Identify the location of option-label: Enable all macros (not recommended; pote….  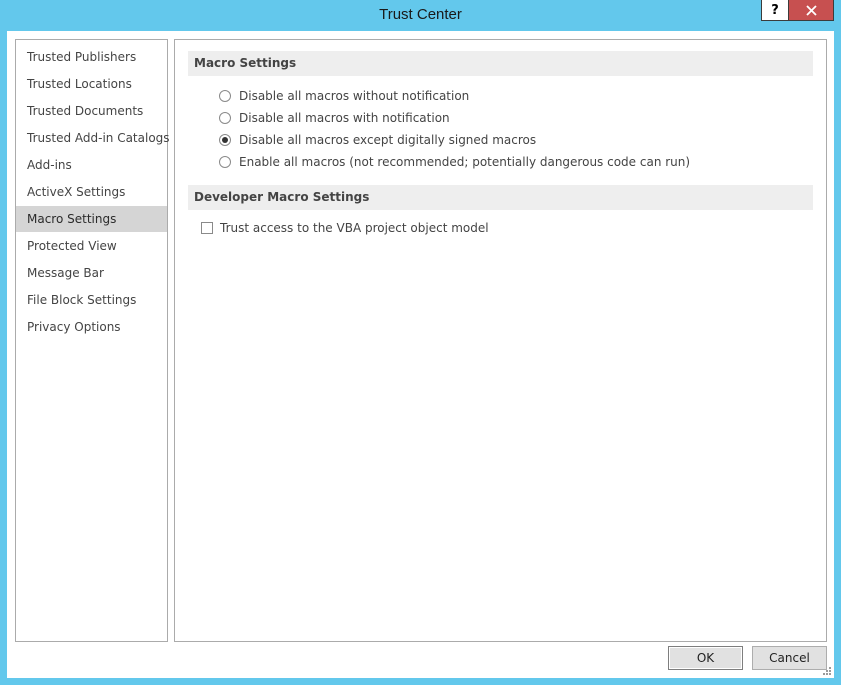
(465, 162).